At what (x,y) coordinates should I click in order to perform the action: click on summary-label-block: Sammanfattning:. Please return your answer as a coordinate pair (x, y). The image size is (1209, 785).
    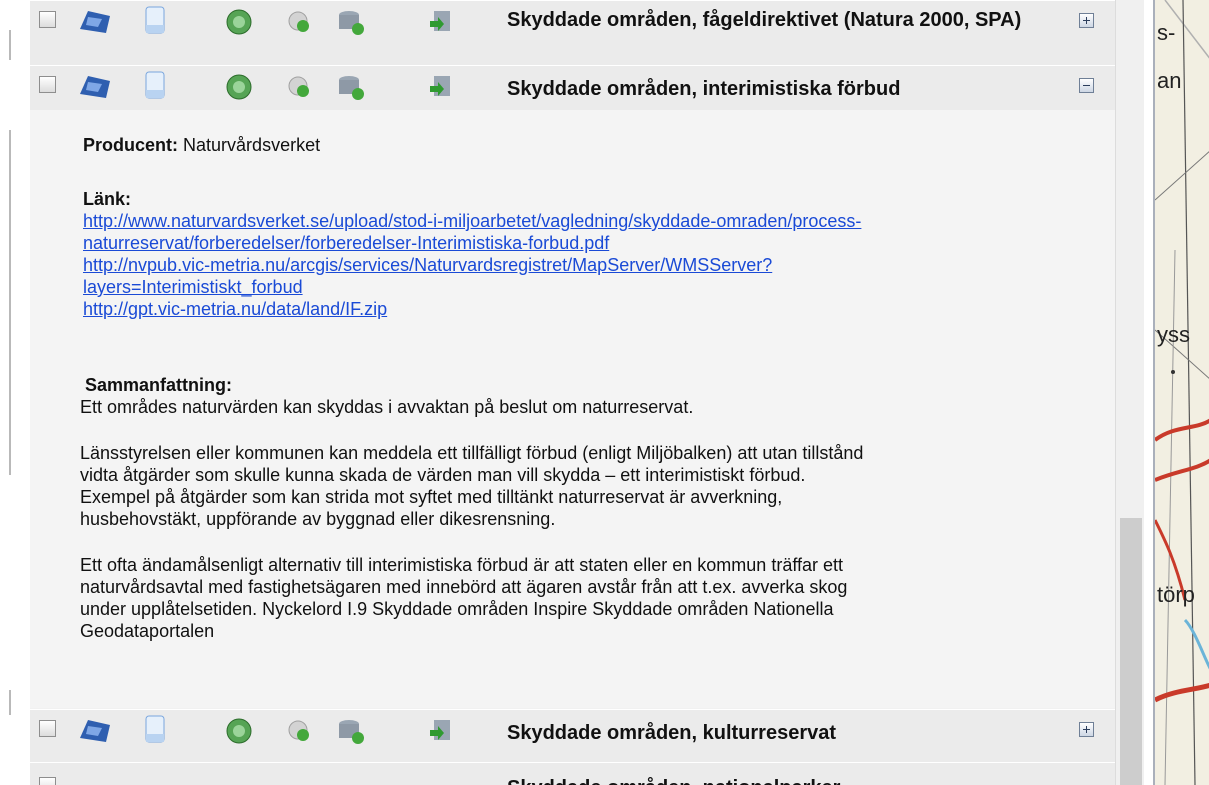
    Looking at the image, I should click on (595, 385).